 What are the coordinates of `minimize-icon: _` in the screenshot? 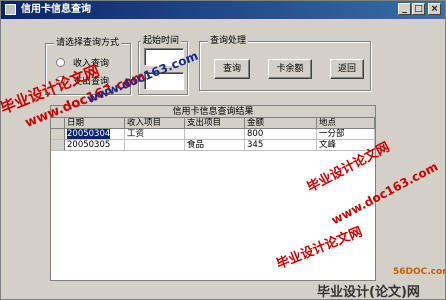 It's located at (404, 9).